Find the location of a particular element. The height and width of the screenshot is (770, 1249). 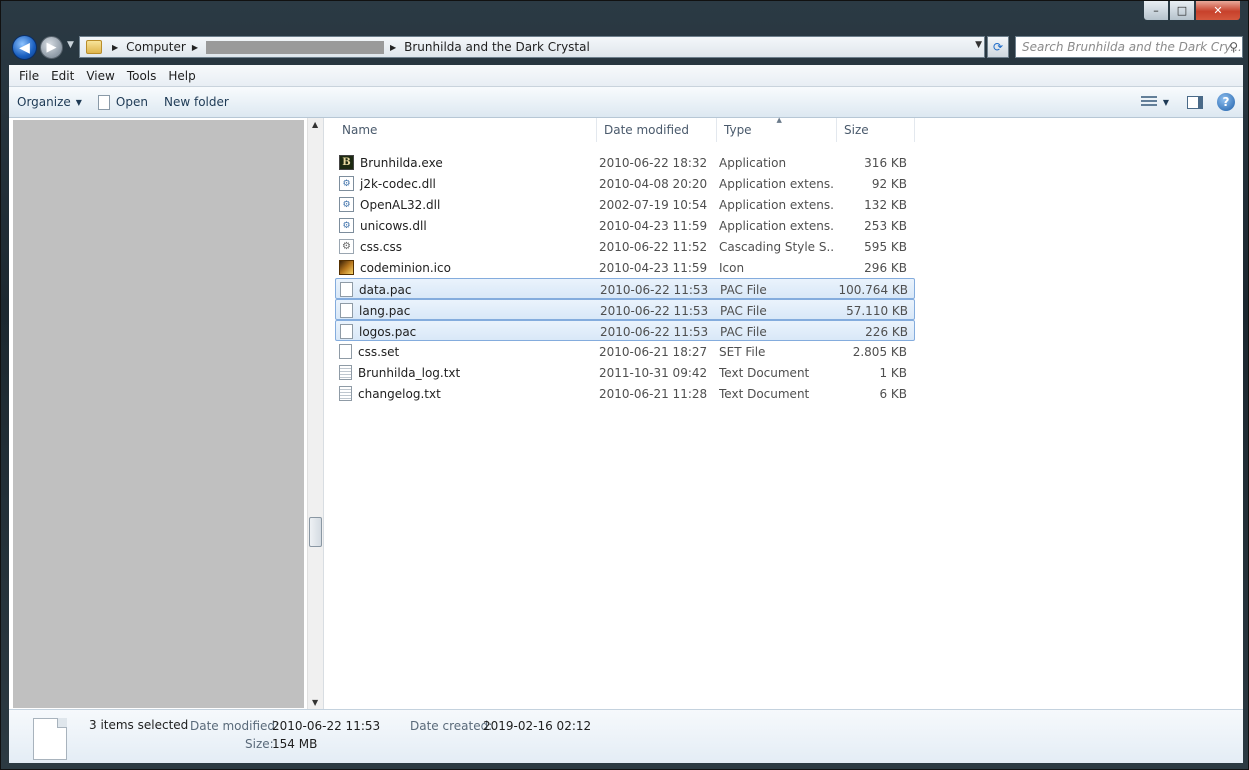

back-button: ◀ is located at coordinates (24, 47).